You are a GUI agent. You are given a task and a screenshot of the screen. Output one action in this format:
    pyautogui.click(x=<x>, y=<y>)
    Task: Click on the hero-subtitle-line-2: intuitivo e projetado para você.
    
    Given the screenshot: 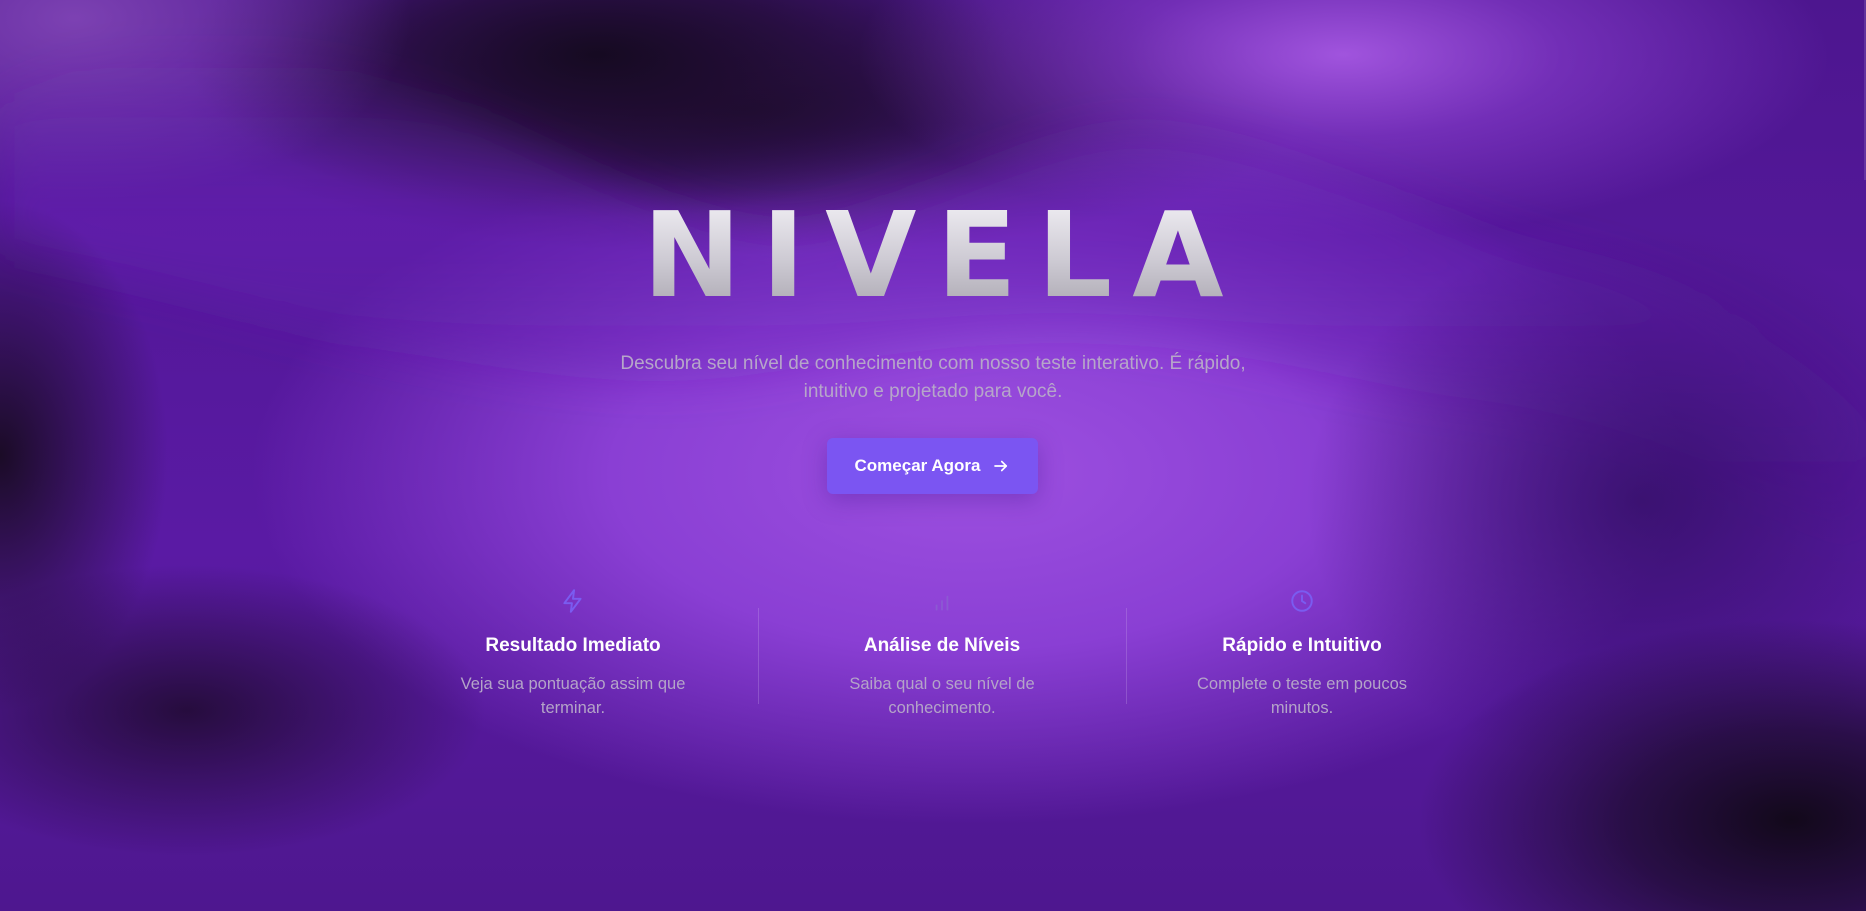 What is the action you would take?
    pyautogui.click(x=933, y=391)
    